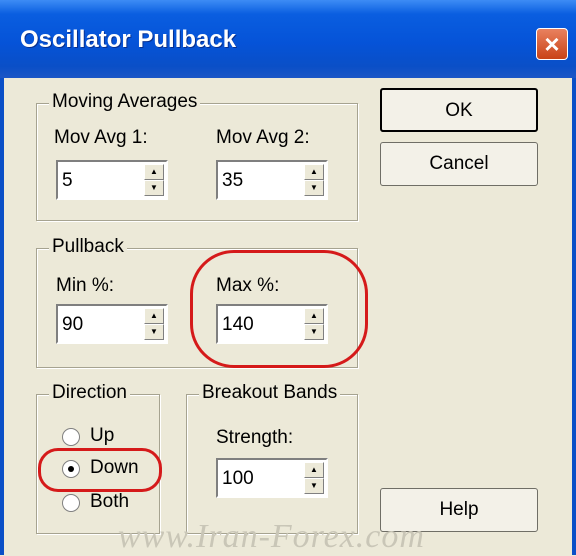 The width and height of the screenshot is (576, 556). What do you see at coordinates (314, 172) in the screenshot?
I see `mov-avg-2-up-arrow-icon: ▲` at bounding box center [314, 172].